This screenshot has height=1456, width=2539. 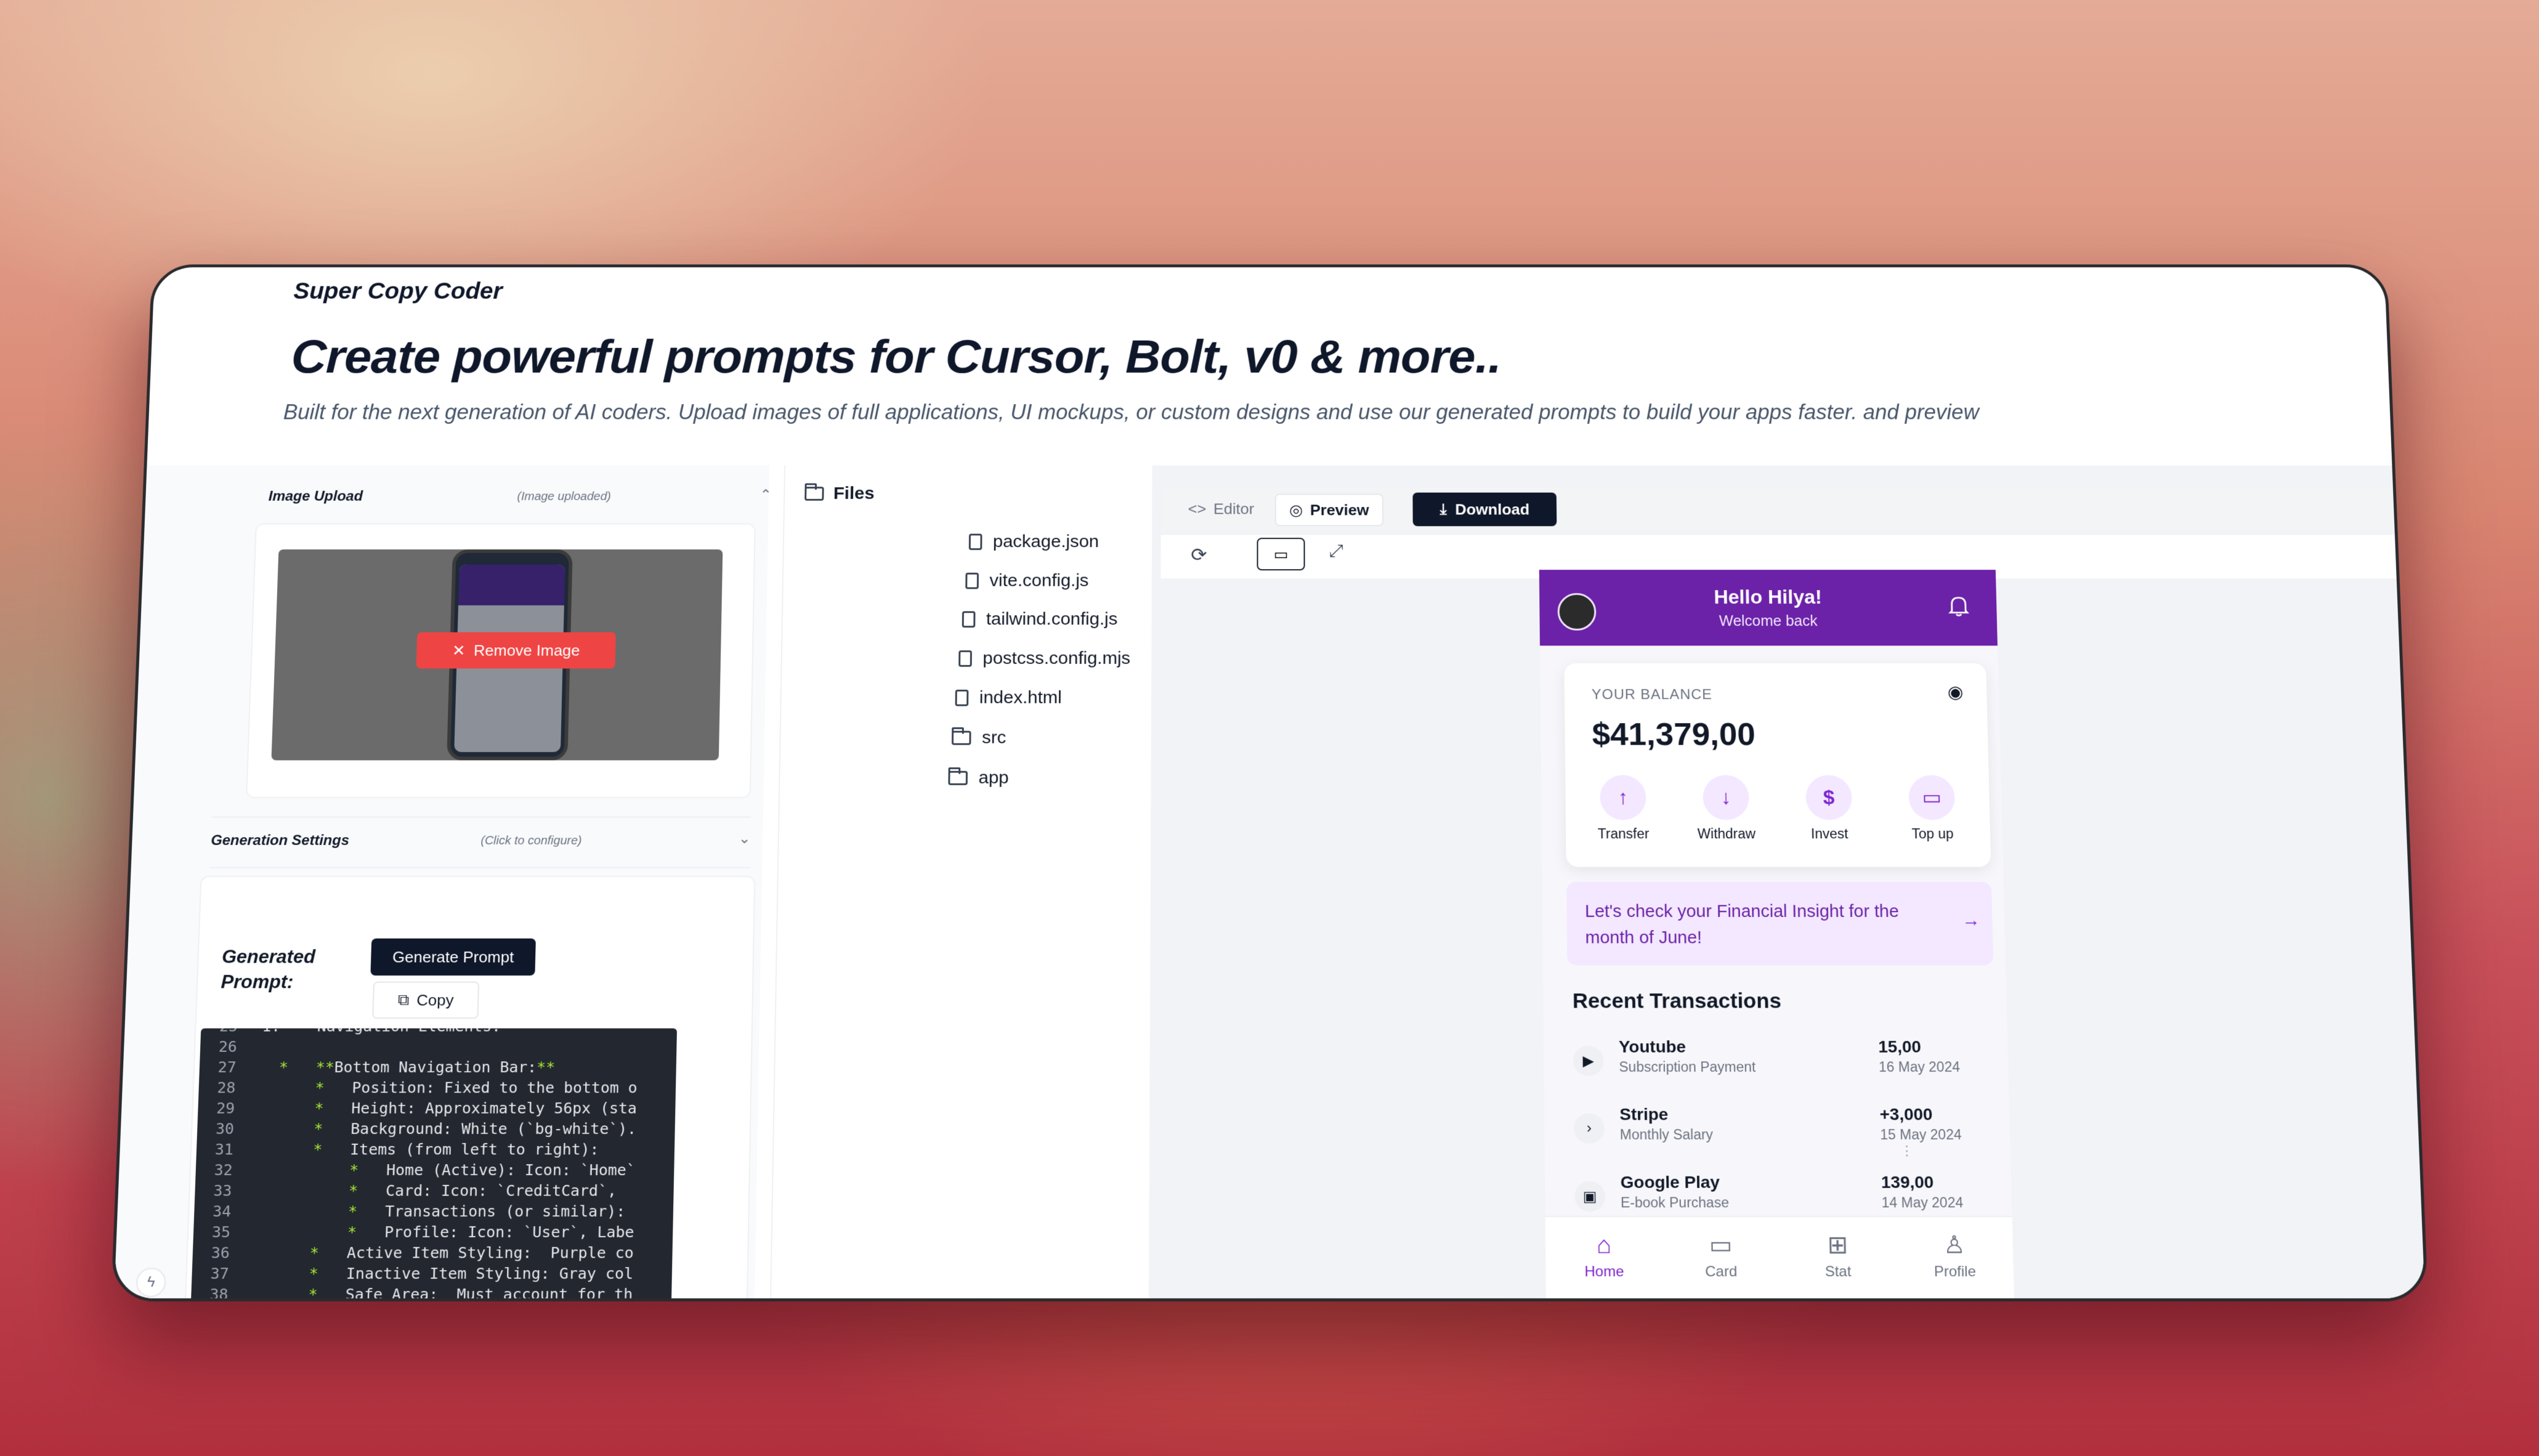 What do you see at coordinates (417, 1067) in the screenshot?
I see `code-text: * **Bottom Navigation Bar:**` at bounding box center [417, 1067].